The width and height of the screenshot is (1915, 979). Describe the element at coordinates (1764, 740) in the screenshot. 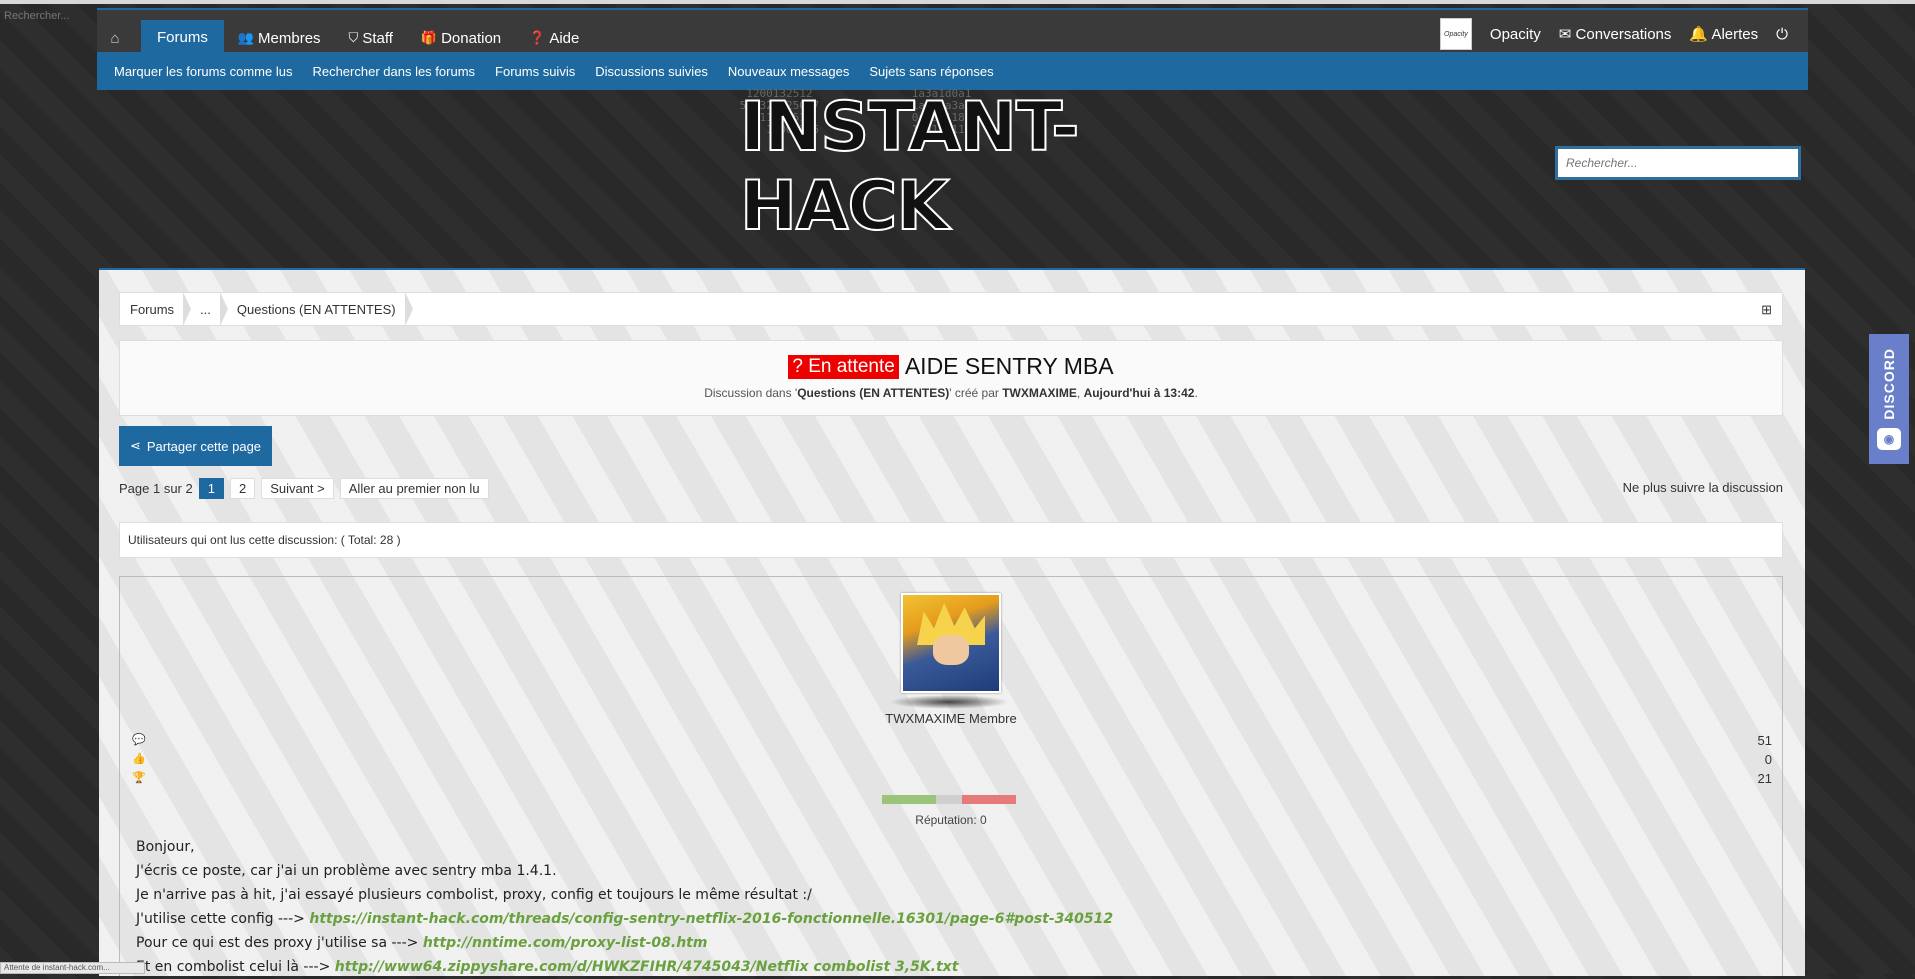

I see `messages-count: 51` at that location.